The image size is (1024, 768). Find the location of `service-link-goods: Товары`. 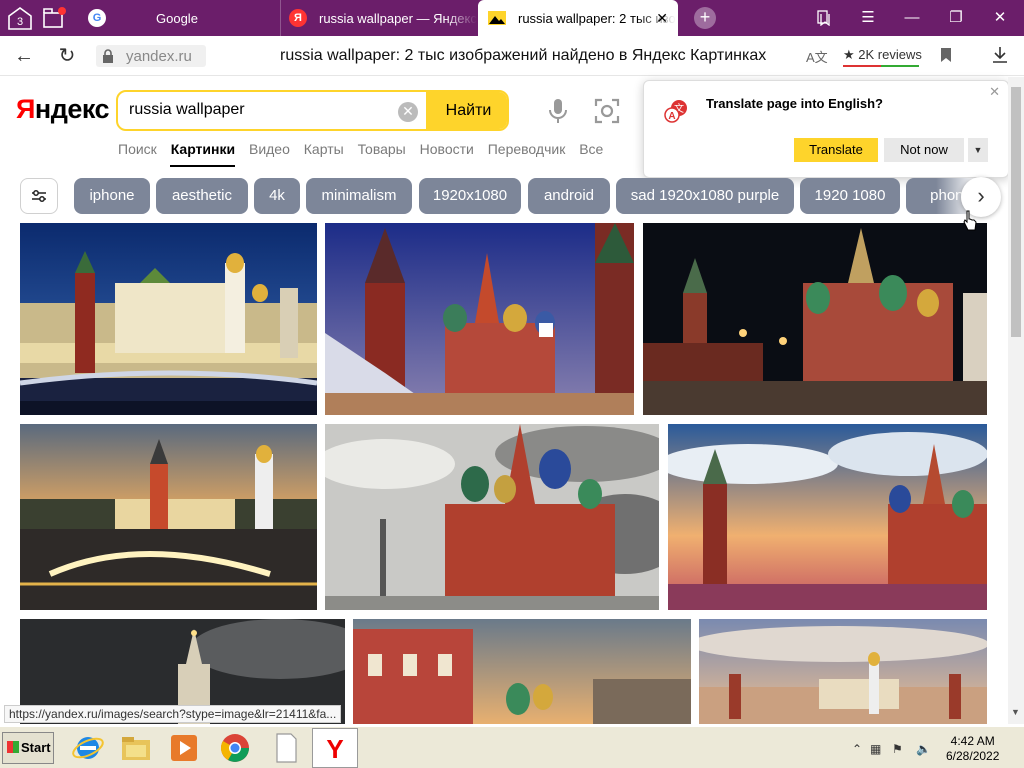

service-link-goods: Товары is located at coordinates (382, 149).